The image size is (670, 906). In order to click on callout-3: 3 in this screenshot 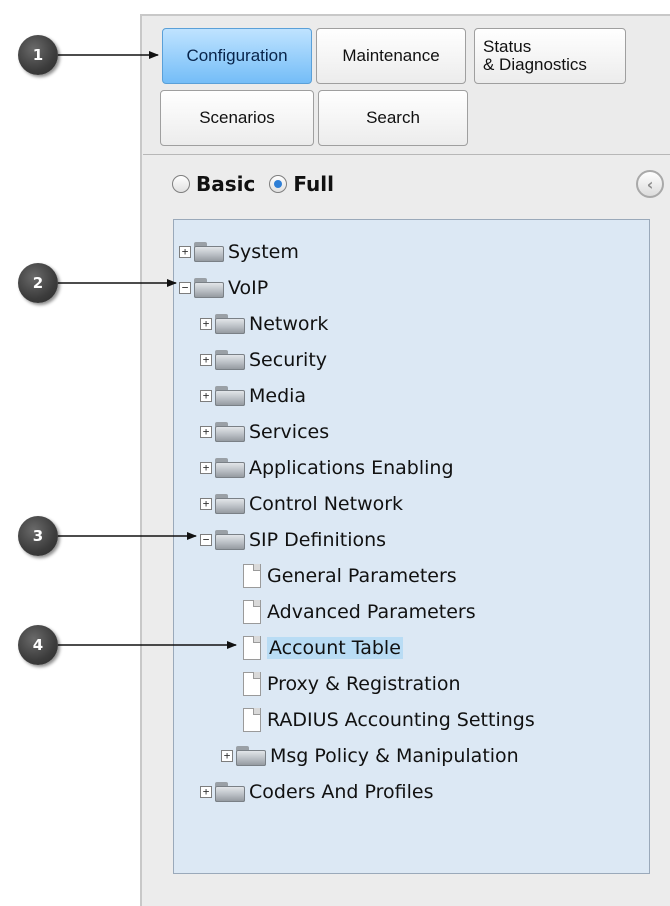, I will do `click(38, 536)`.